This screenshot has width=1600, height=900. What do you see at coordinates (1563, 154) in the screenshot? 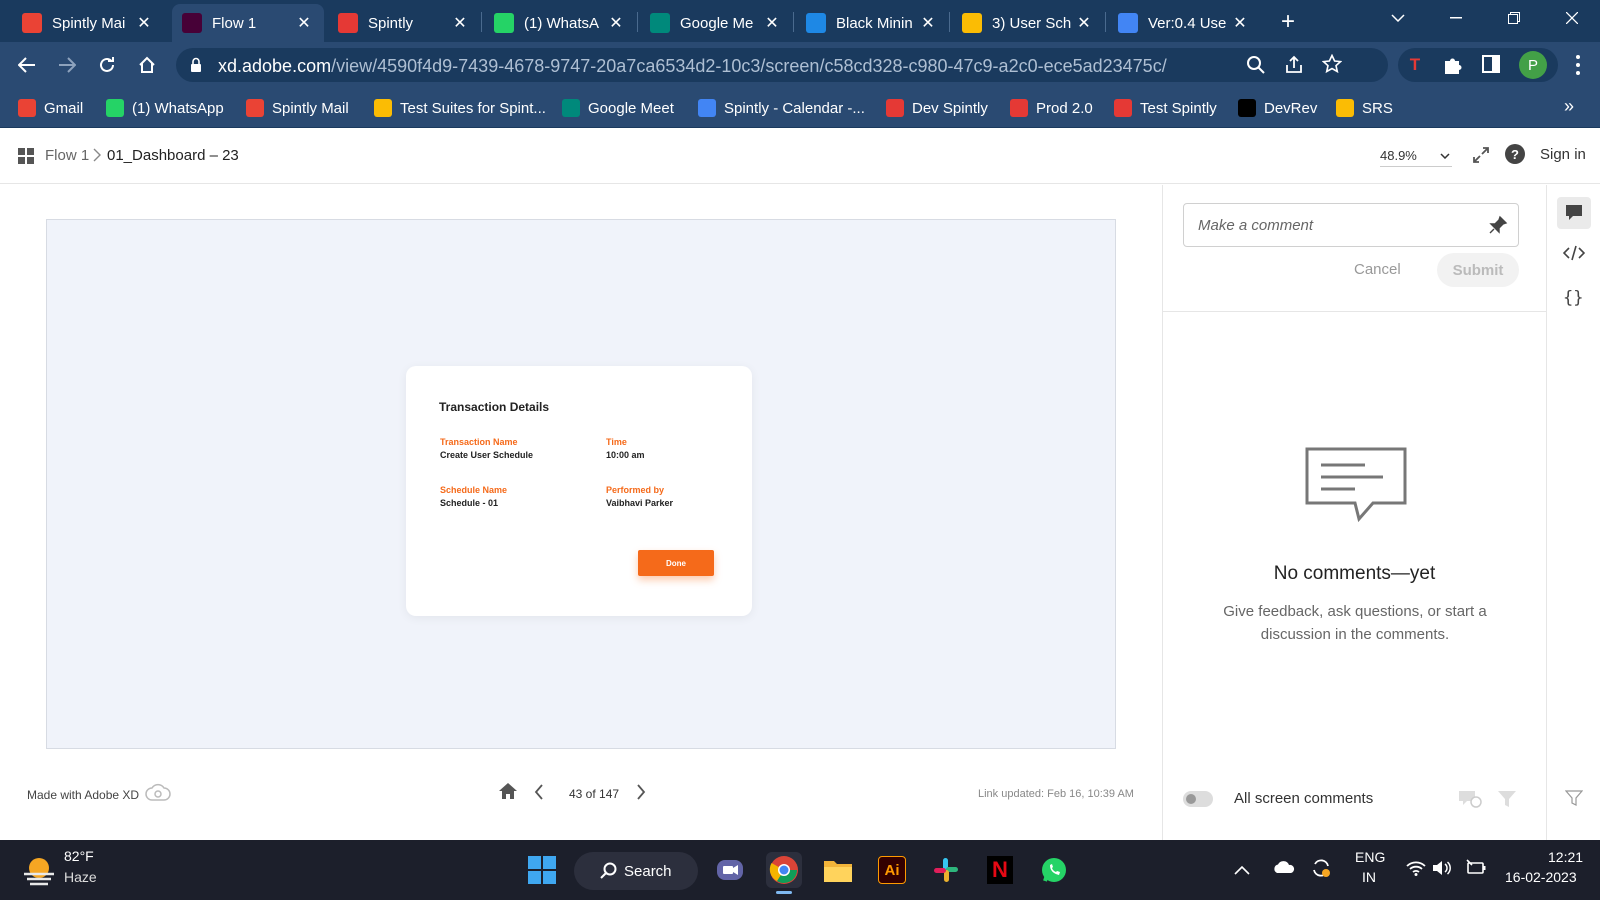
I see `sign-in-link: Sign in` at bounding box center [1563, 154].